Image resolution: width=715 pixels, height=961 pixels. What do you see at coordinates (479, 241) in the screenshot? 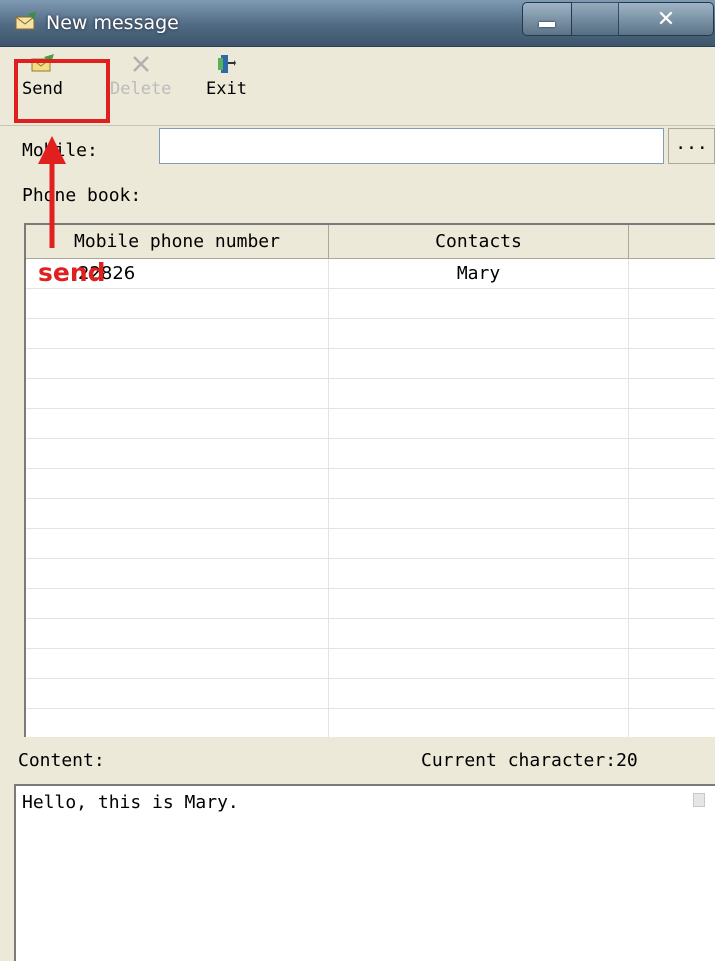
I see `column-header-contacts: Contacts` at bounding box center [479, 241].